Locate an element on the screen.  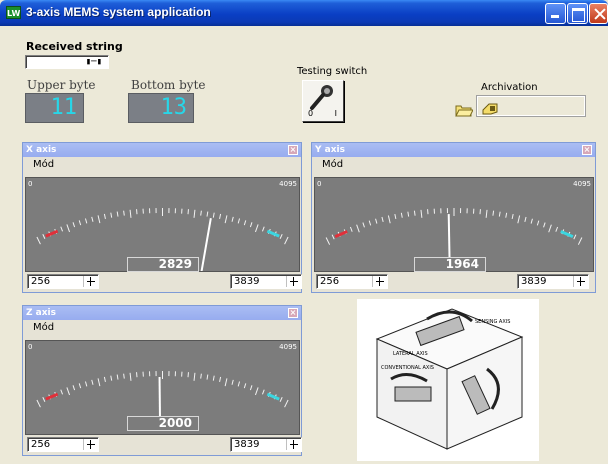
close-button is located at coordinates (598, 13).